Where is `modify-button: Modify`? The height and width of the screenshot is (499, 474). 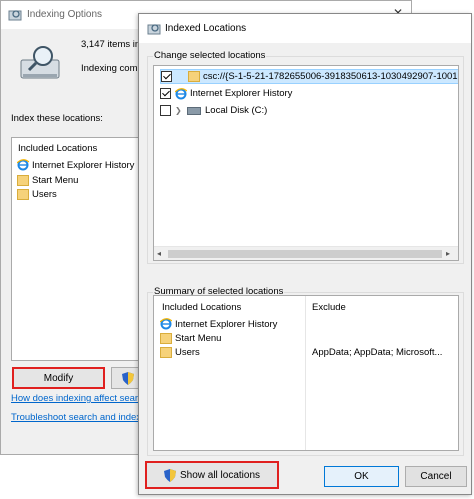 modify-button: Modify is located at coordinates (58, 378).